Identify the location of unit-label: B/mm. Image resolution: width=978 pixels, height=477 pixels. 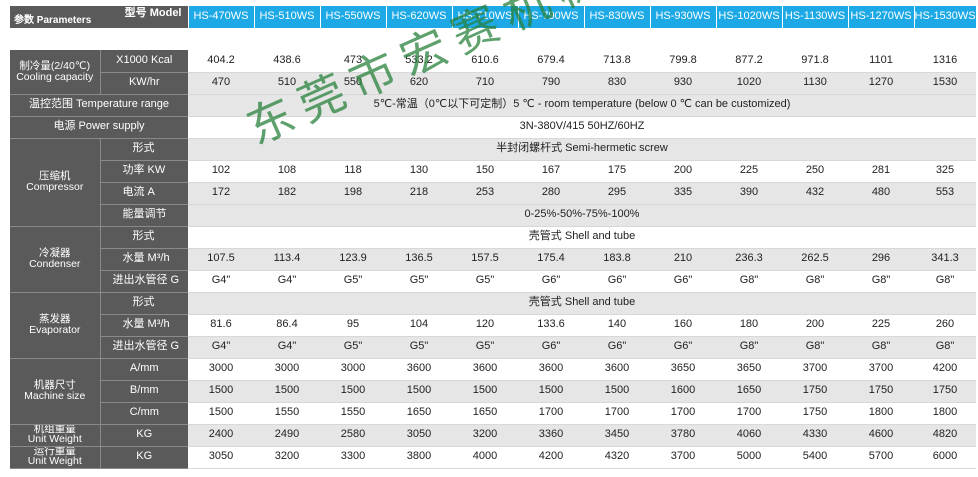
(143, 391).